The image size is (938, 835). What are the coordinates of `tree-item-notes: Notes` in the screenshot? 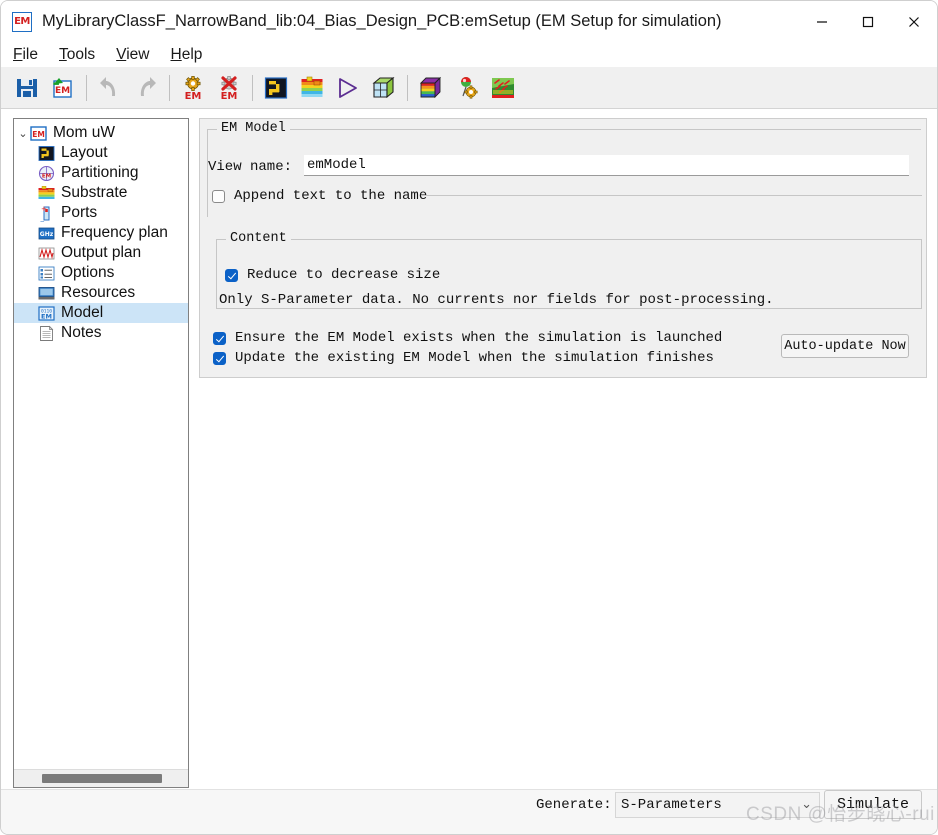 It's located at (101, 333).